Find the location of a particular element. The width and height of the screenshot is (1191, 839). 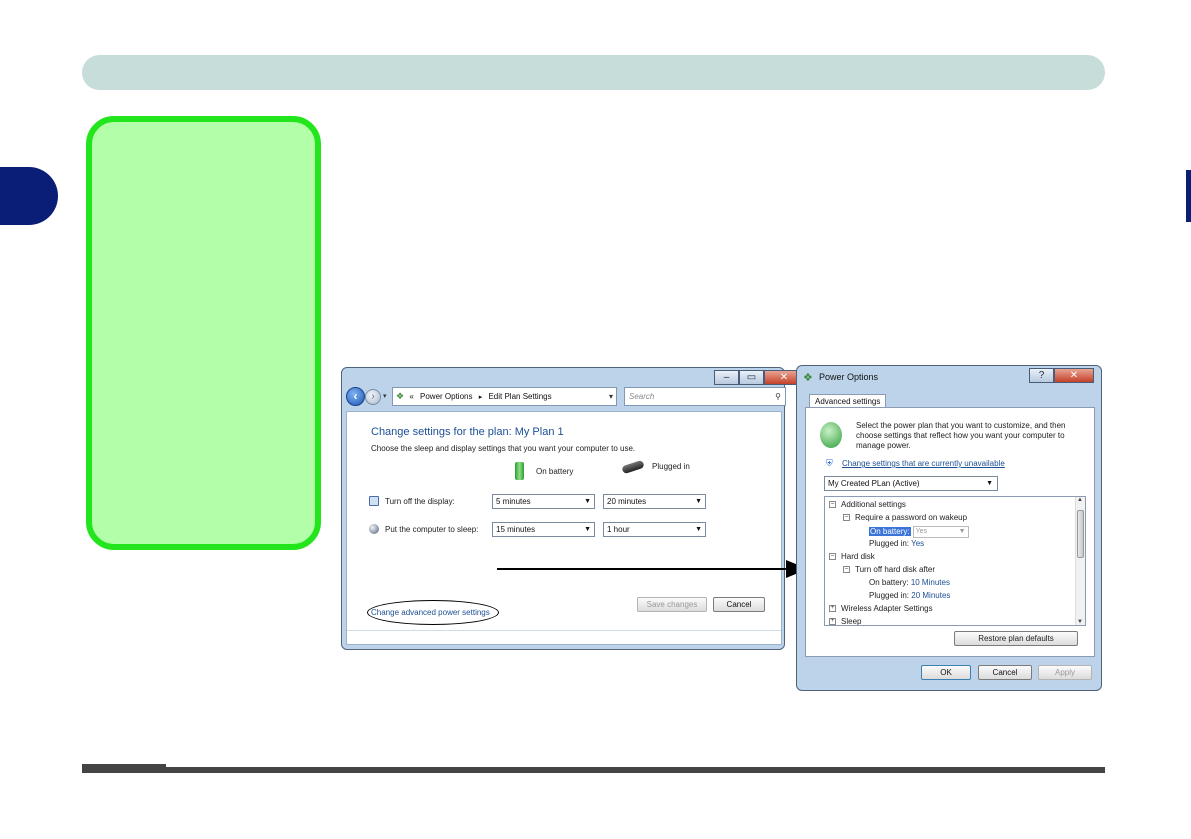

battery-icon is located at coordinates (519, 471).